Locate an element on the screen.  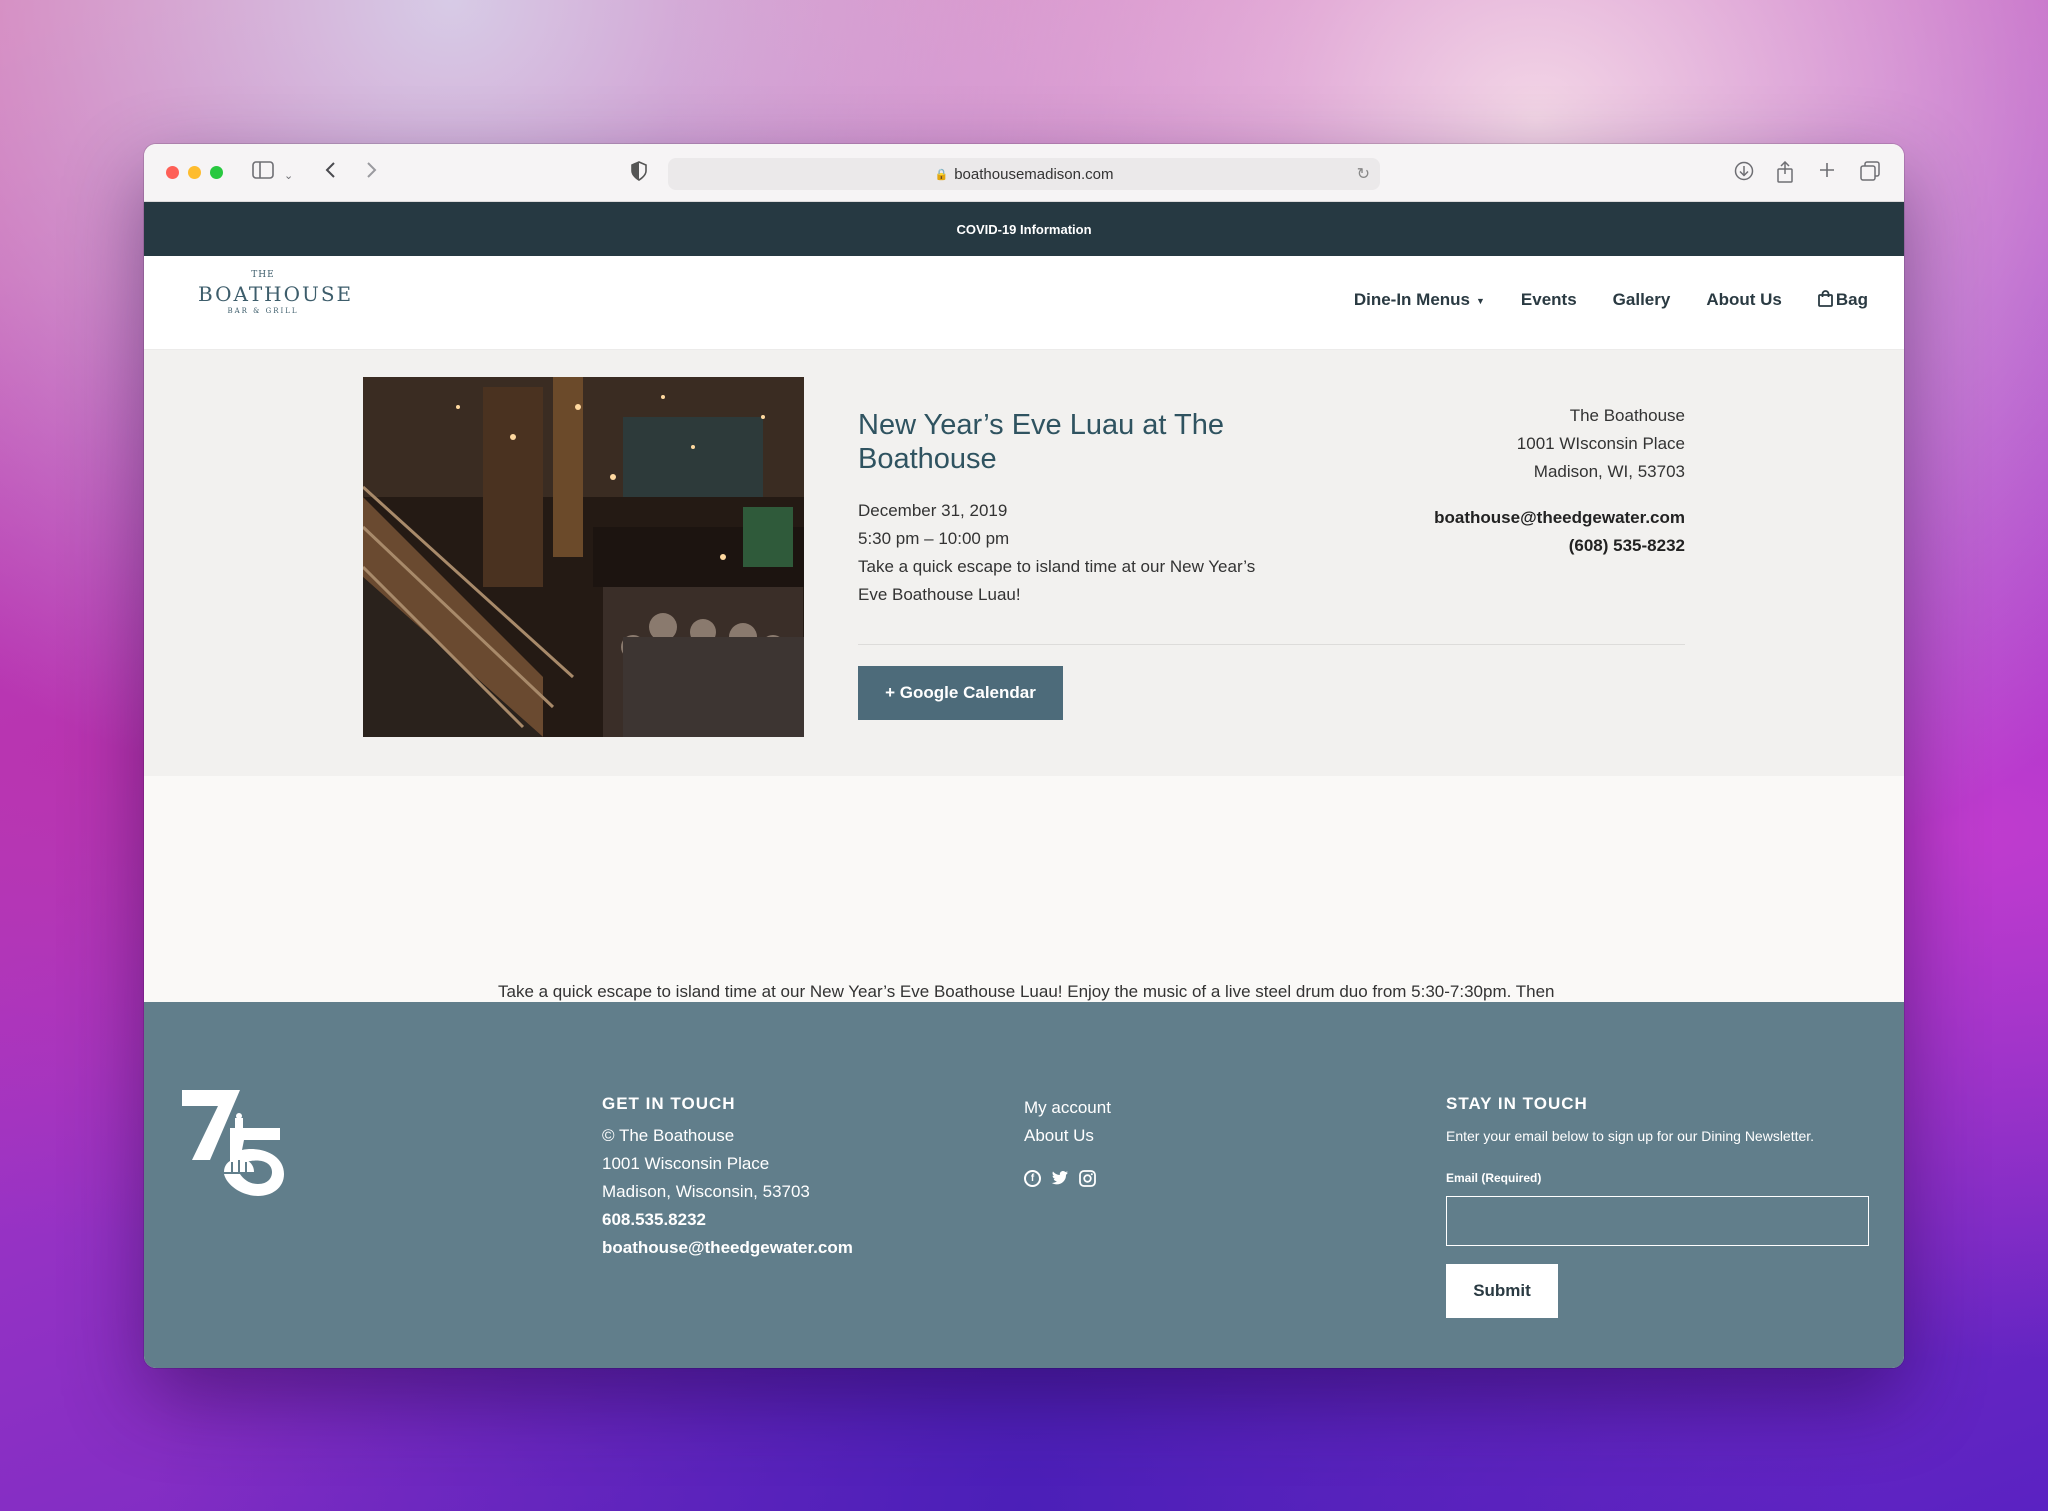
twitter-icon is located at coordinates (1060, 1178).